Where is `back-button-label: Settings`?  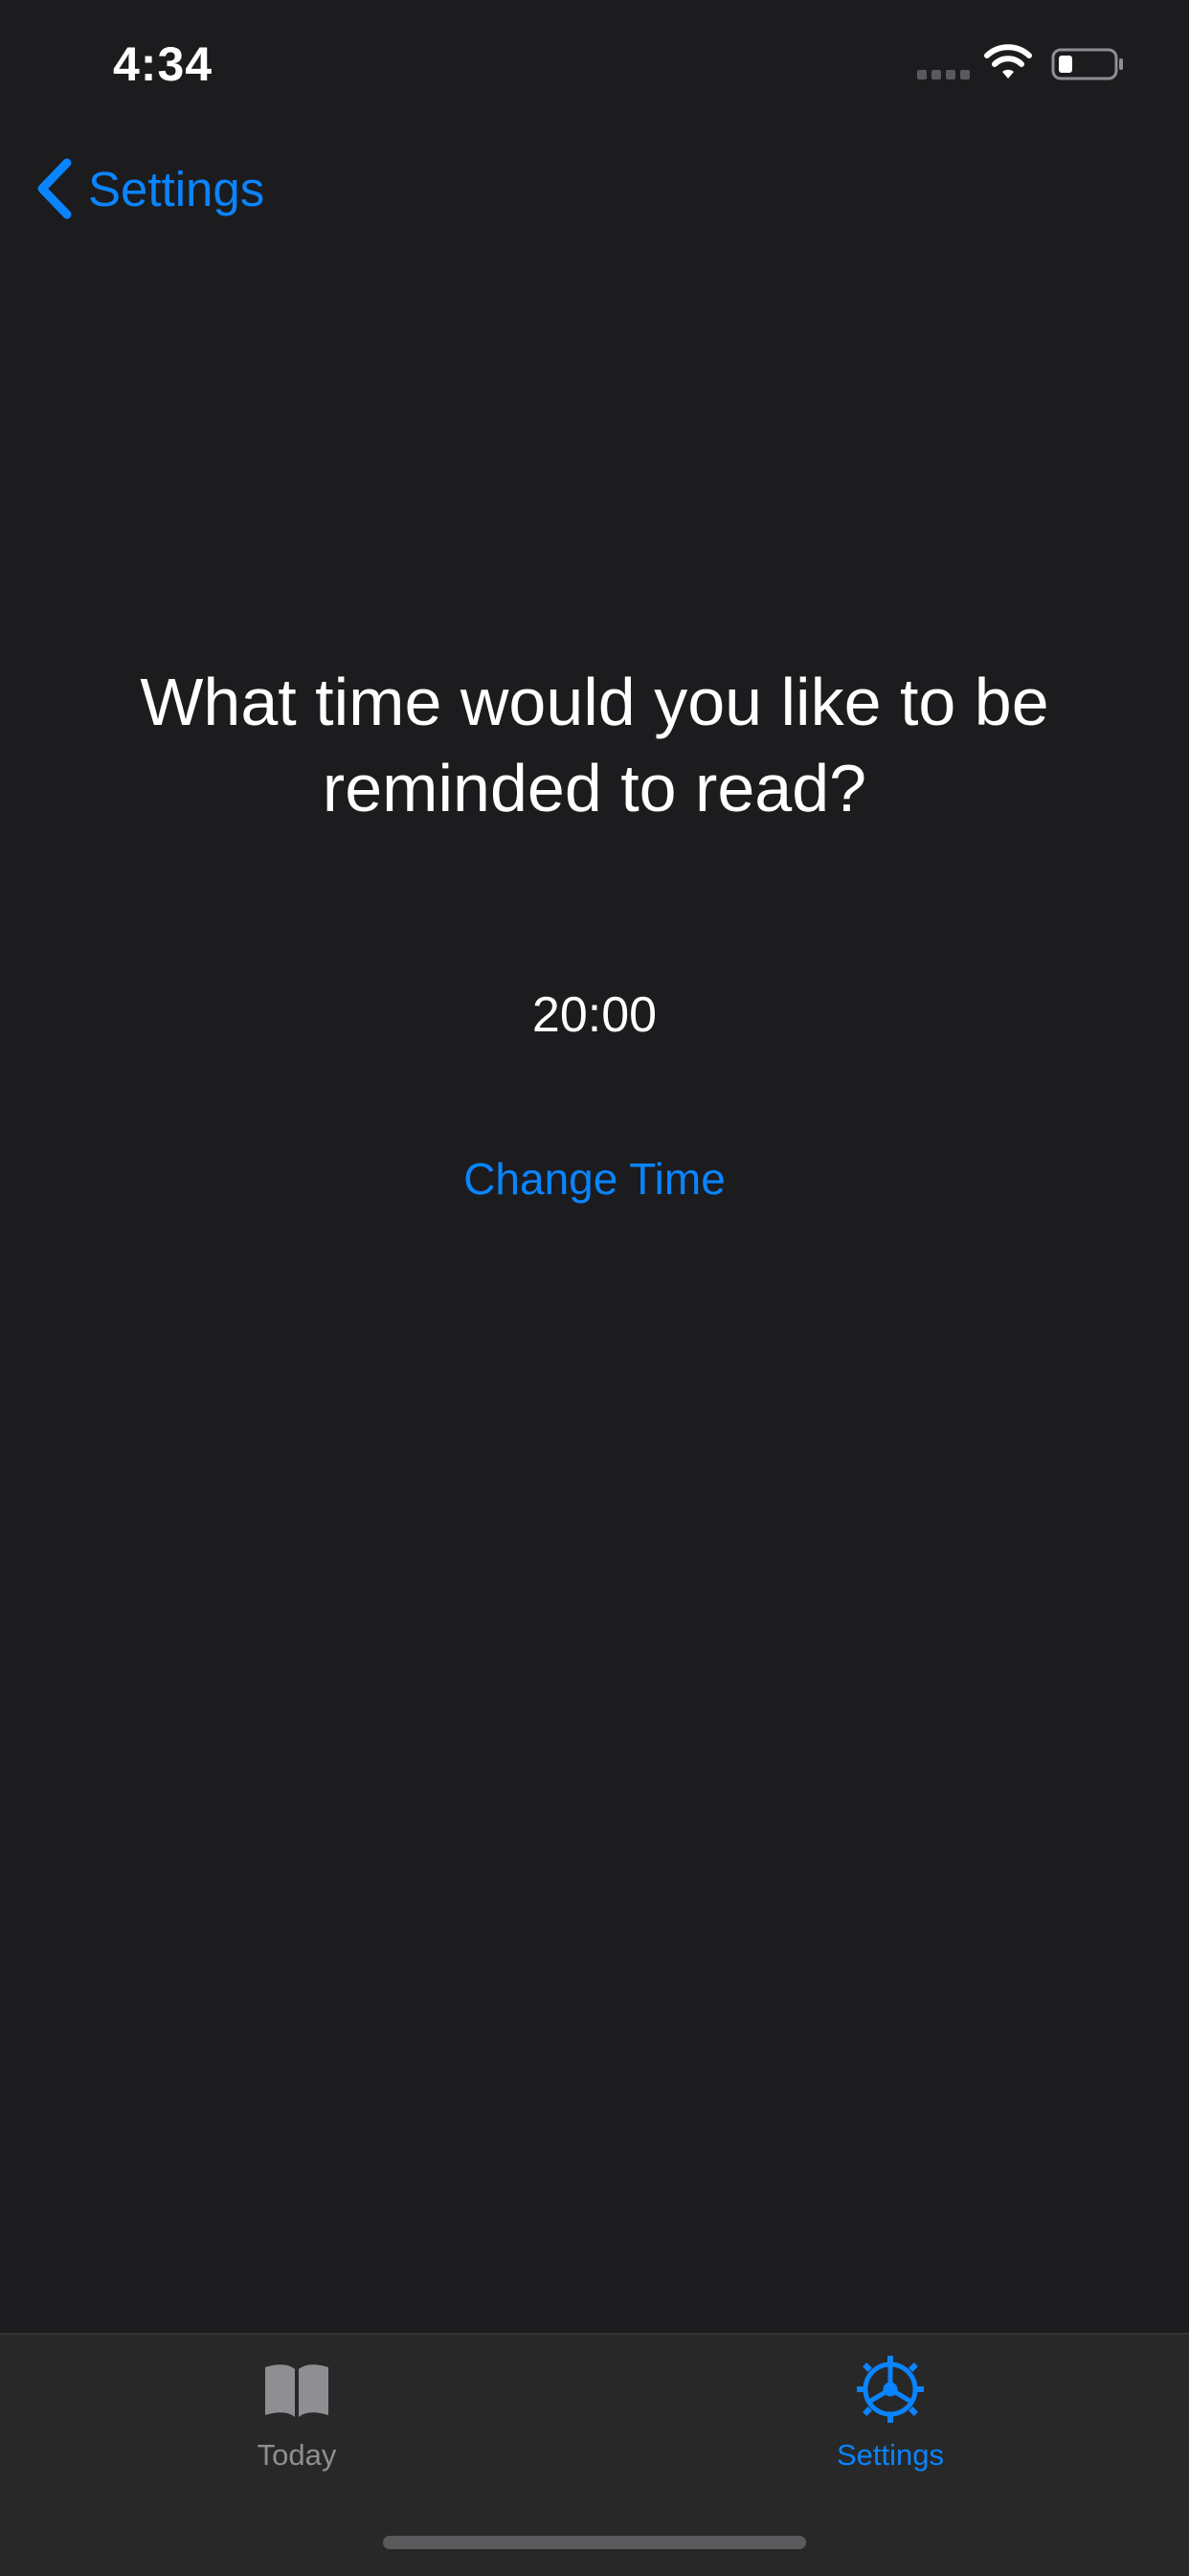 back-button-label: Settings is located at coordinates (176, 188).